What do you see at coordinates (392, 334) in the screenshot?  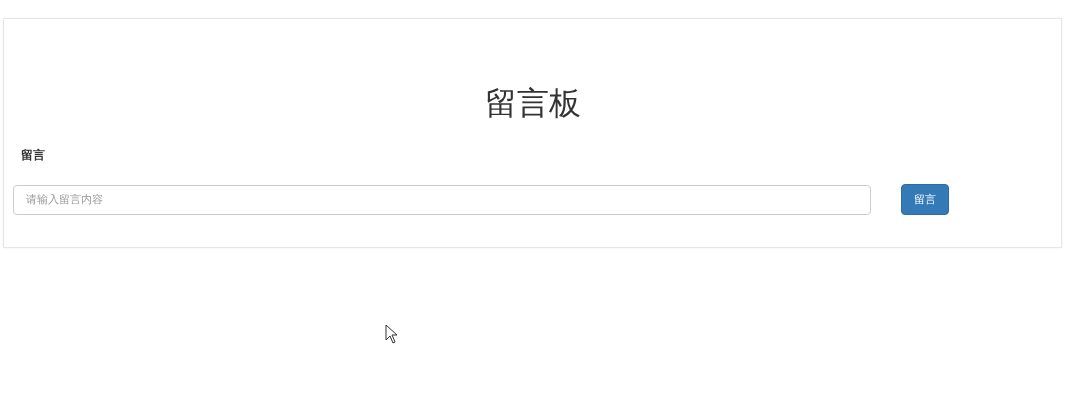 I see `mouse-pointer-icon` at bounding box center [392, 334].